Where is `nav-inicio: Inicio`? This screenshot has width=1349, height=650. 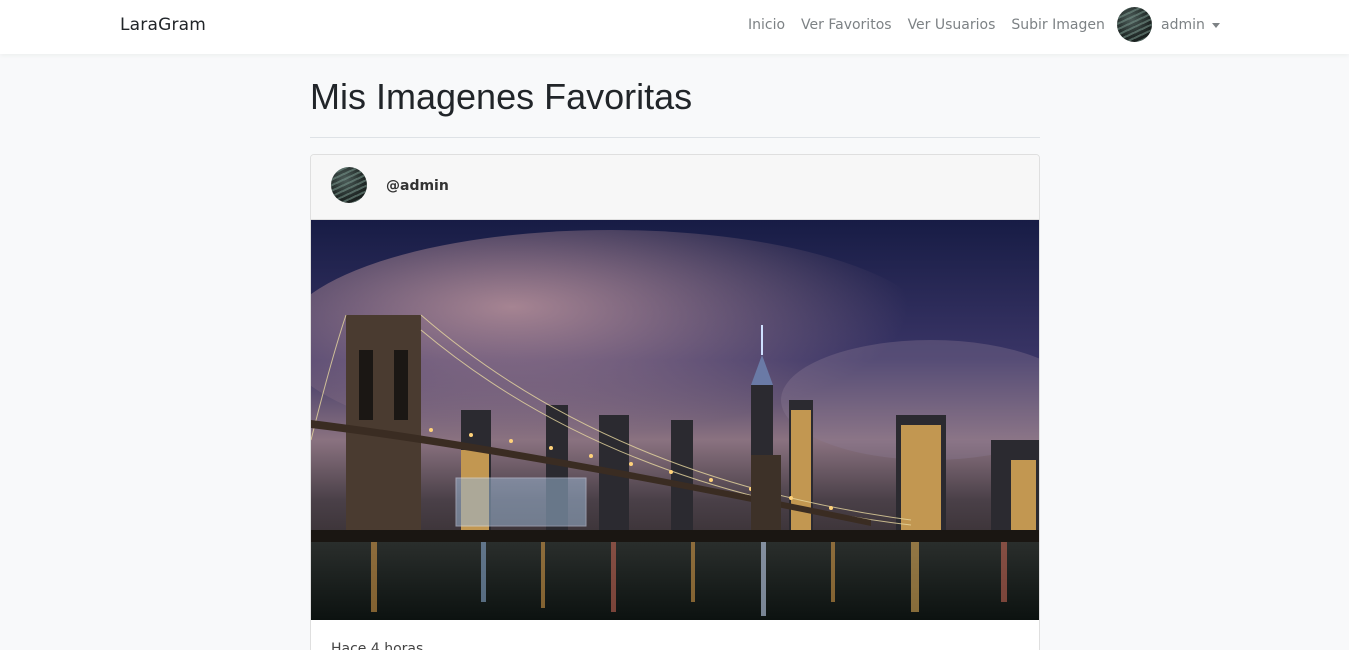 nav-inicio: Inicio is located at coordinates (766, 25).